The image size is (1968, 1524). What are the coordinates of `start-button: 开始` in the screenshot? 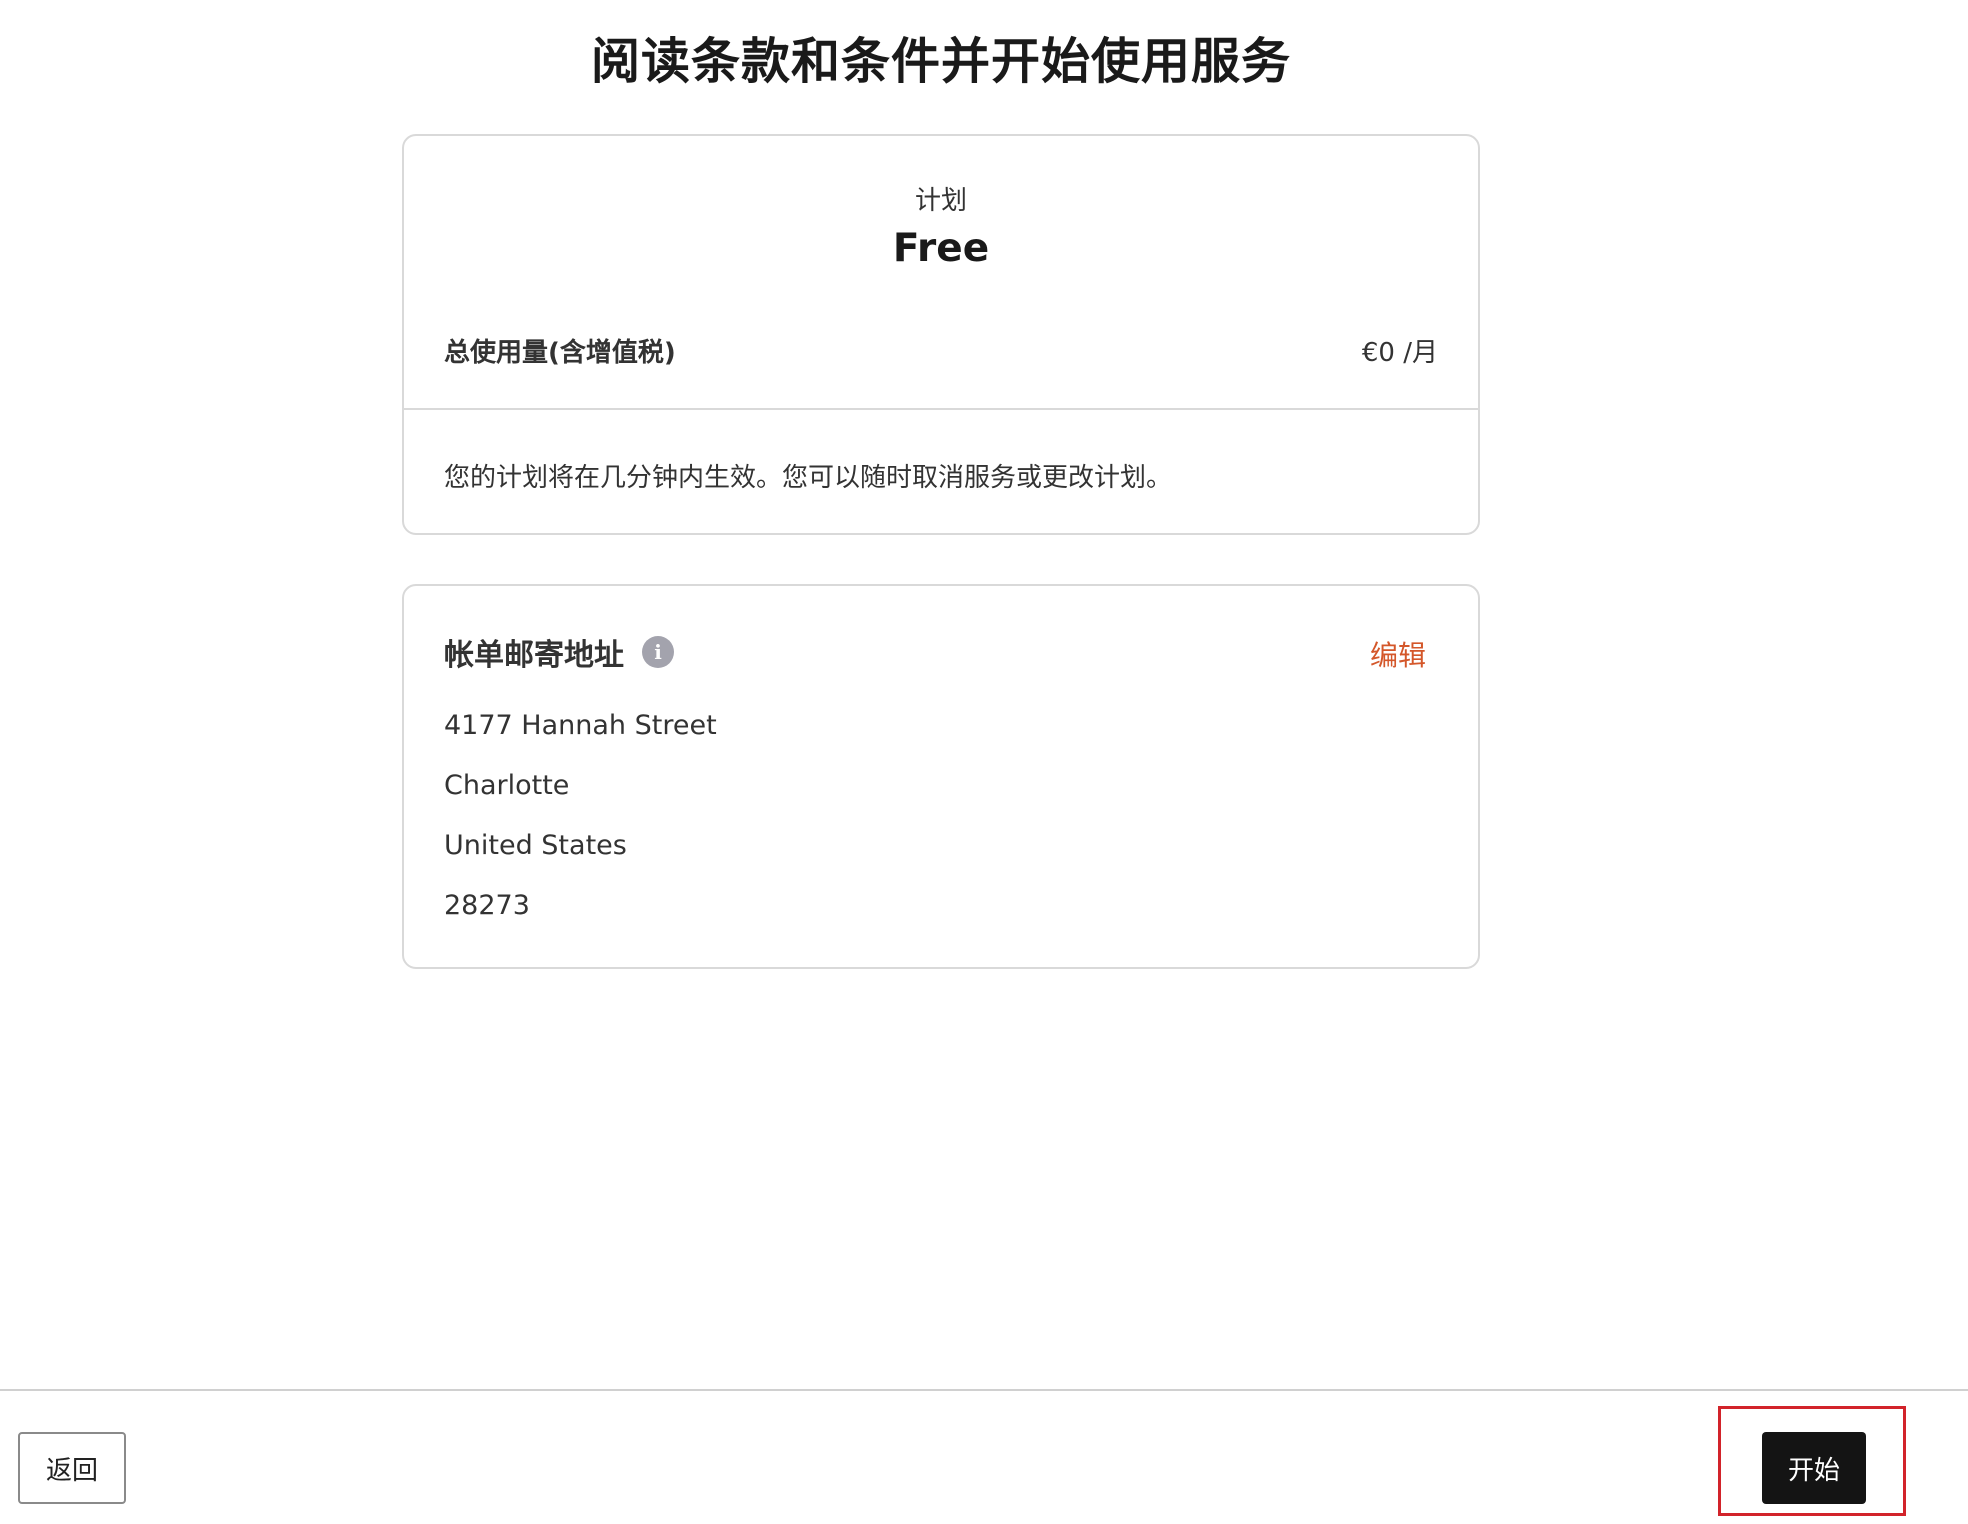 It's located at (1814, 1468).